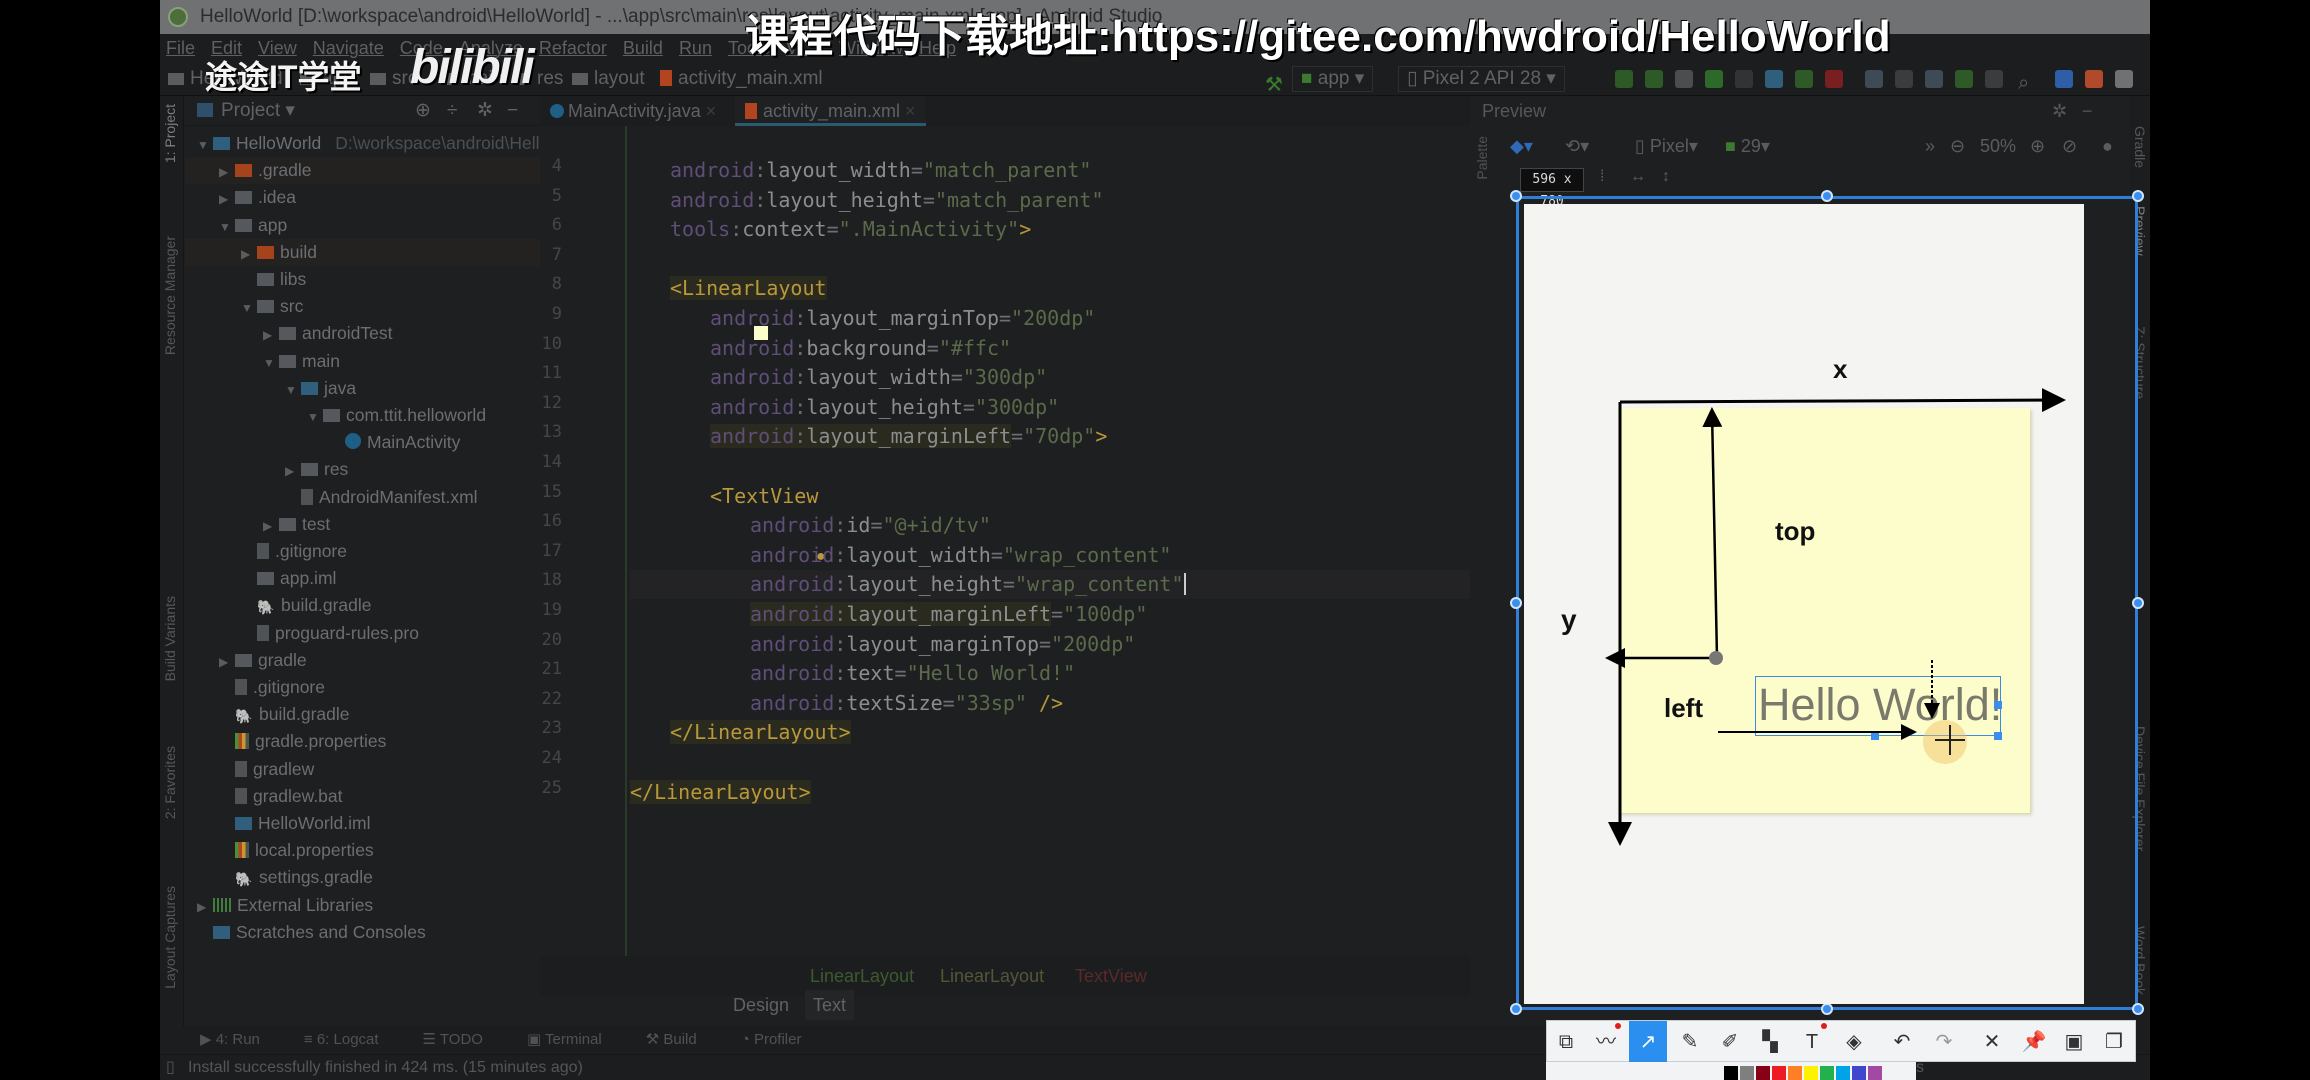  I want to click on debug-icon, so click(1714, 79).